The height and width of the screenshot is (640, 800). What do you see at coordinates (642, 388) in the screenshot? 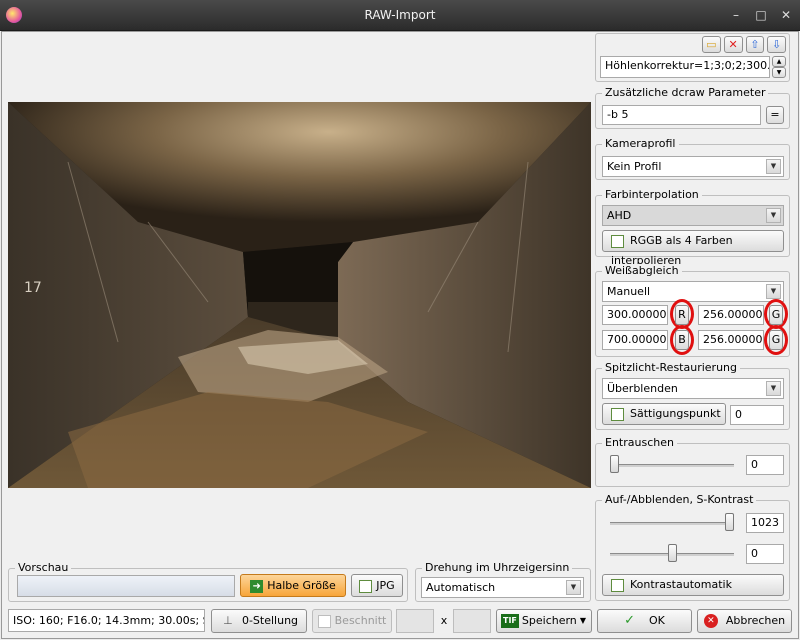
I see `highlight-mode: Überblenden` at bounding box center [642, 388].